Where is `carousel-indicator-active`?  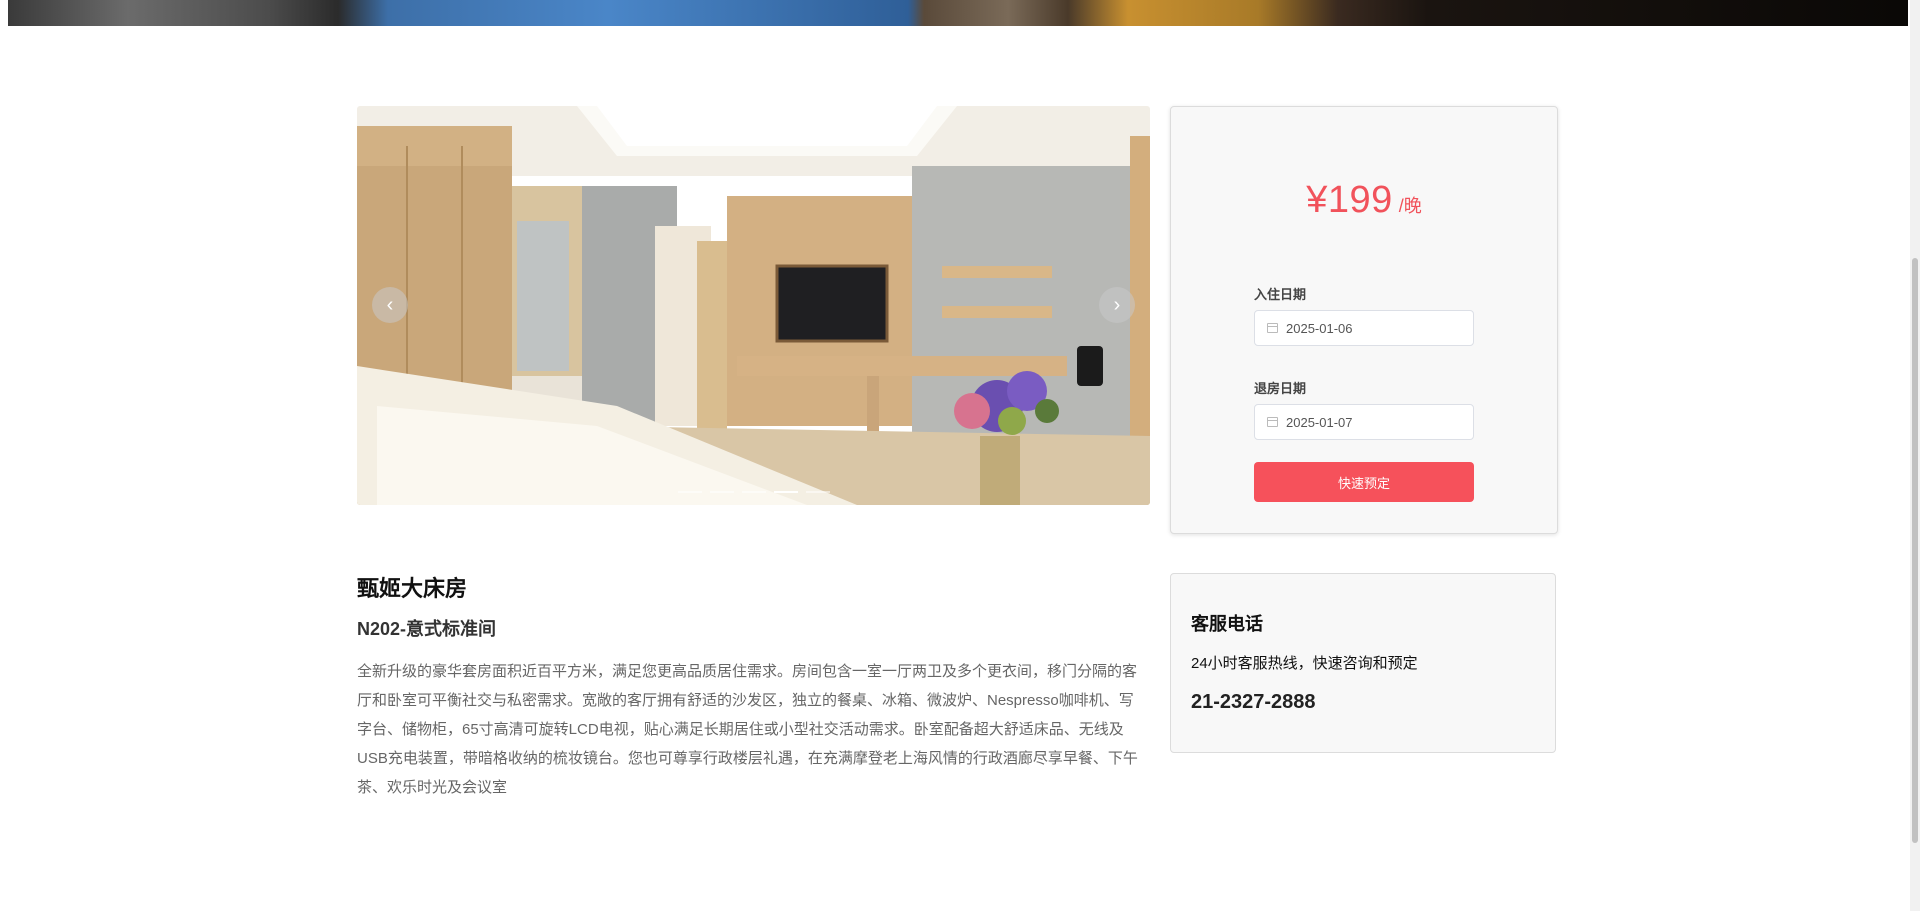
carousel-indicator-active is located at coordinates (785, 492).